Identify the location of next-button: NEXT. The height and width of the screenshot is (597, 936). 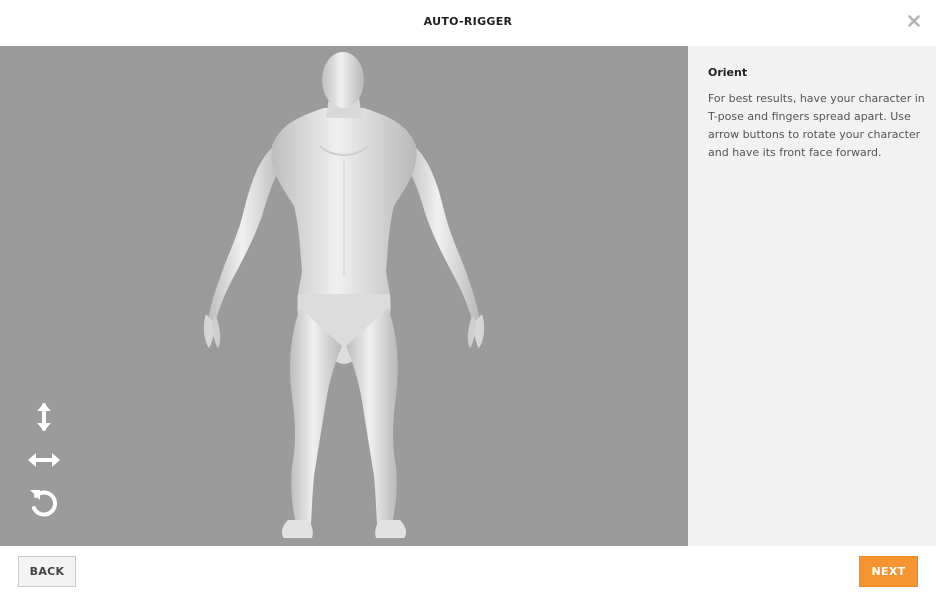
(888, 571).